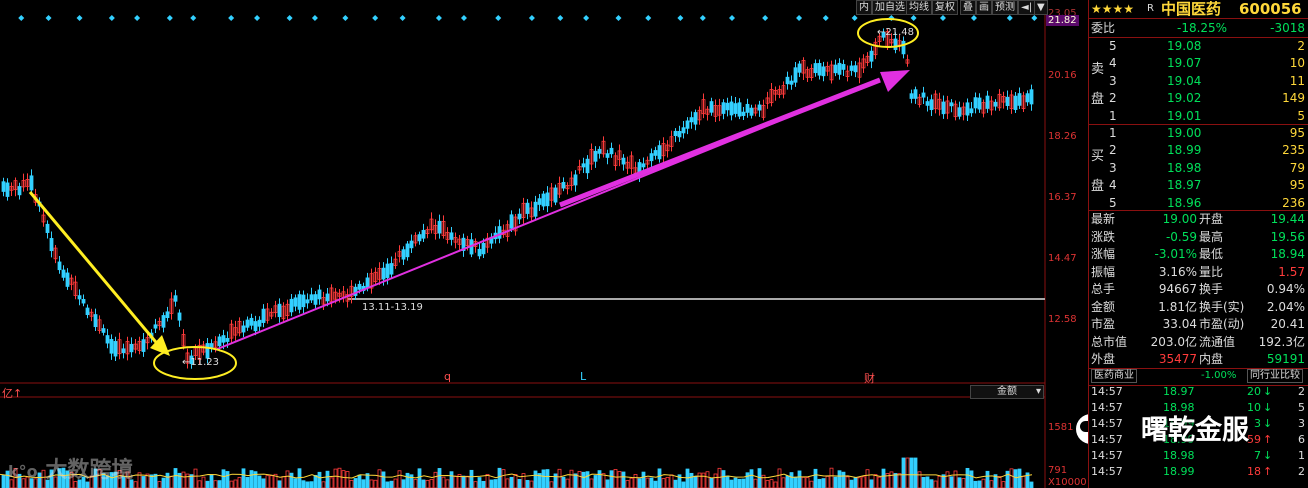 Image resolution: width=1308 pixels, height=488 pixels. I want to click on buy-order-row: 3 18.98 79, so click(1198, 168).